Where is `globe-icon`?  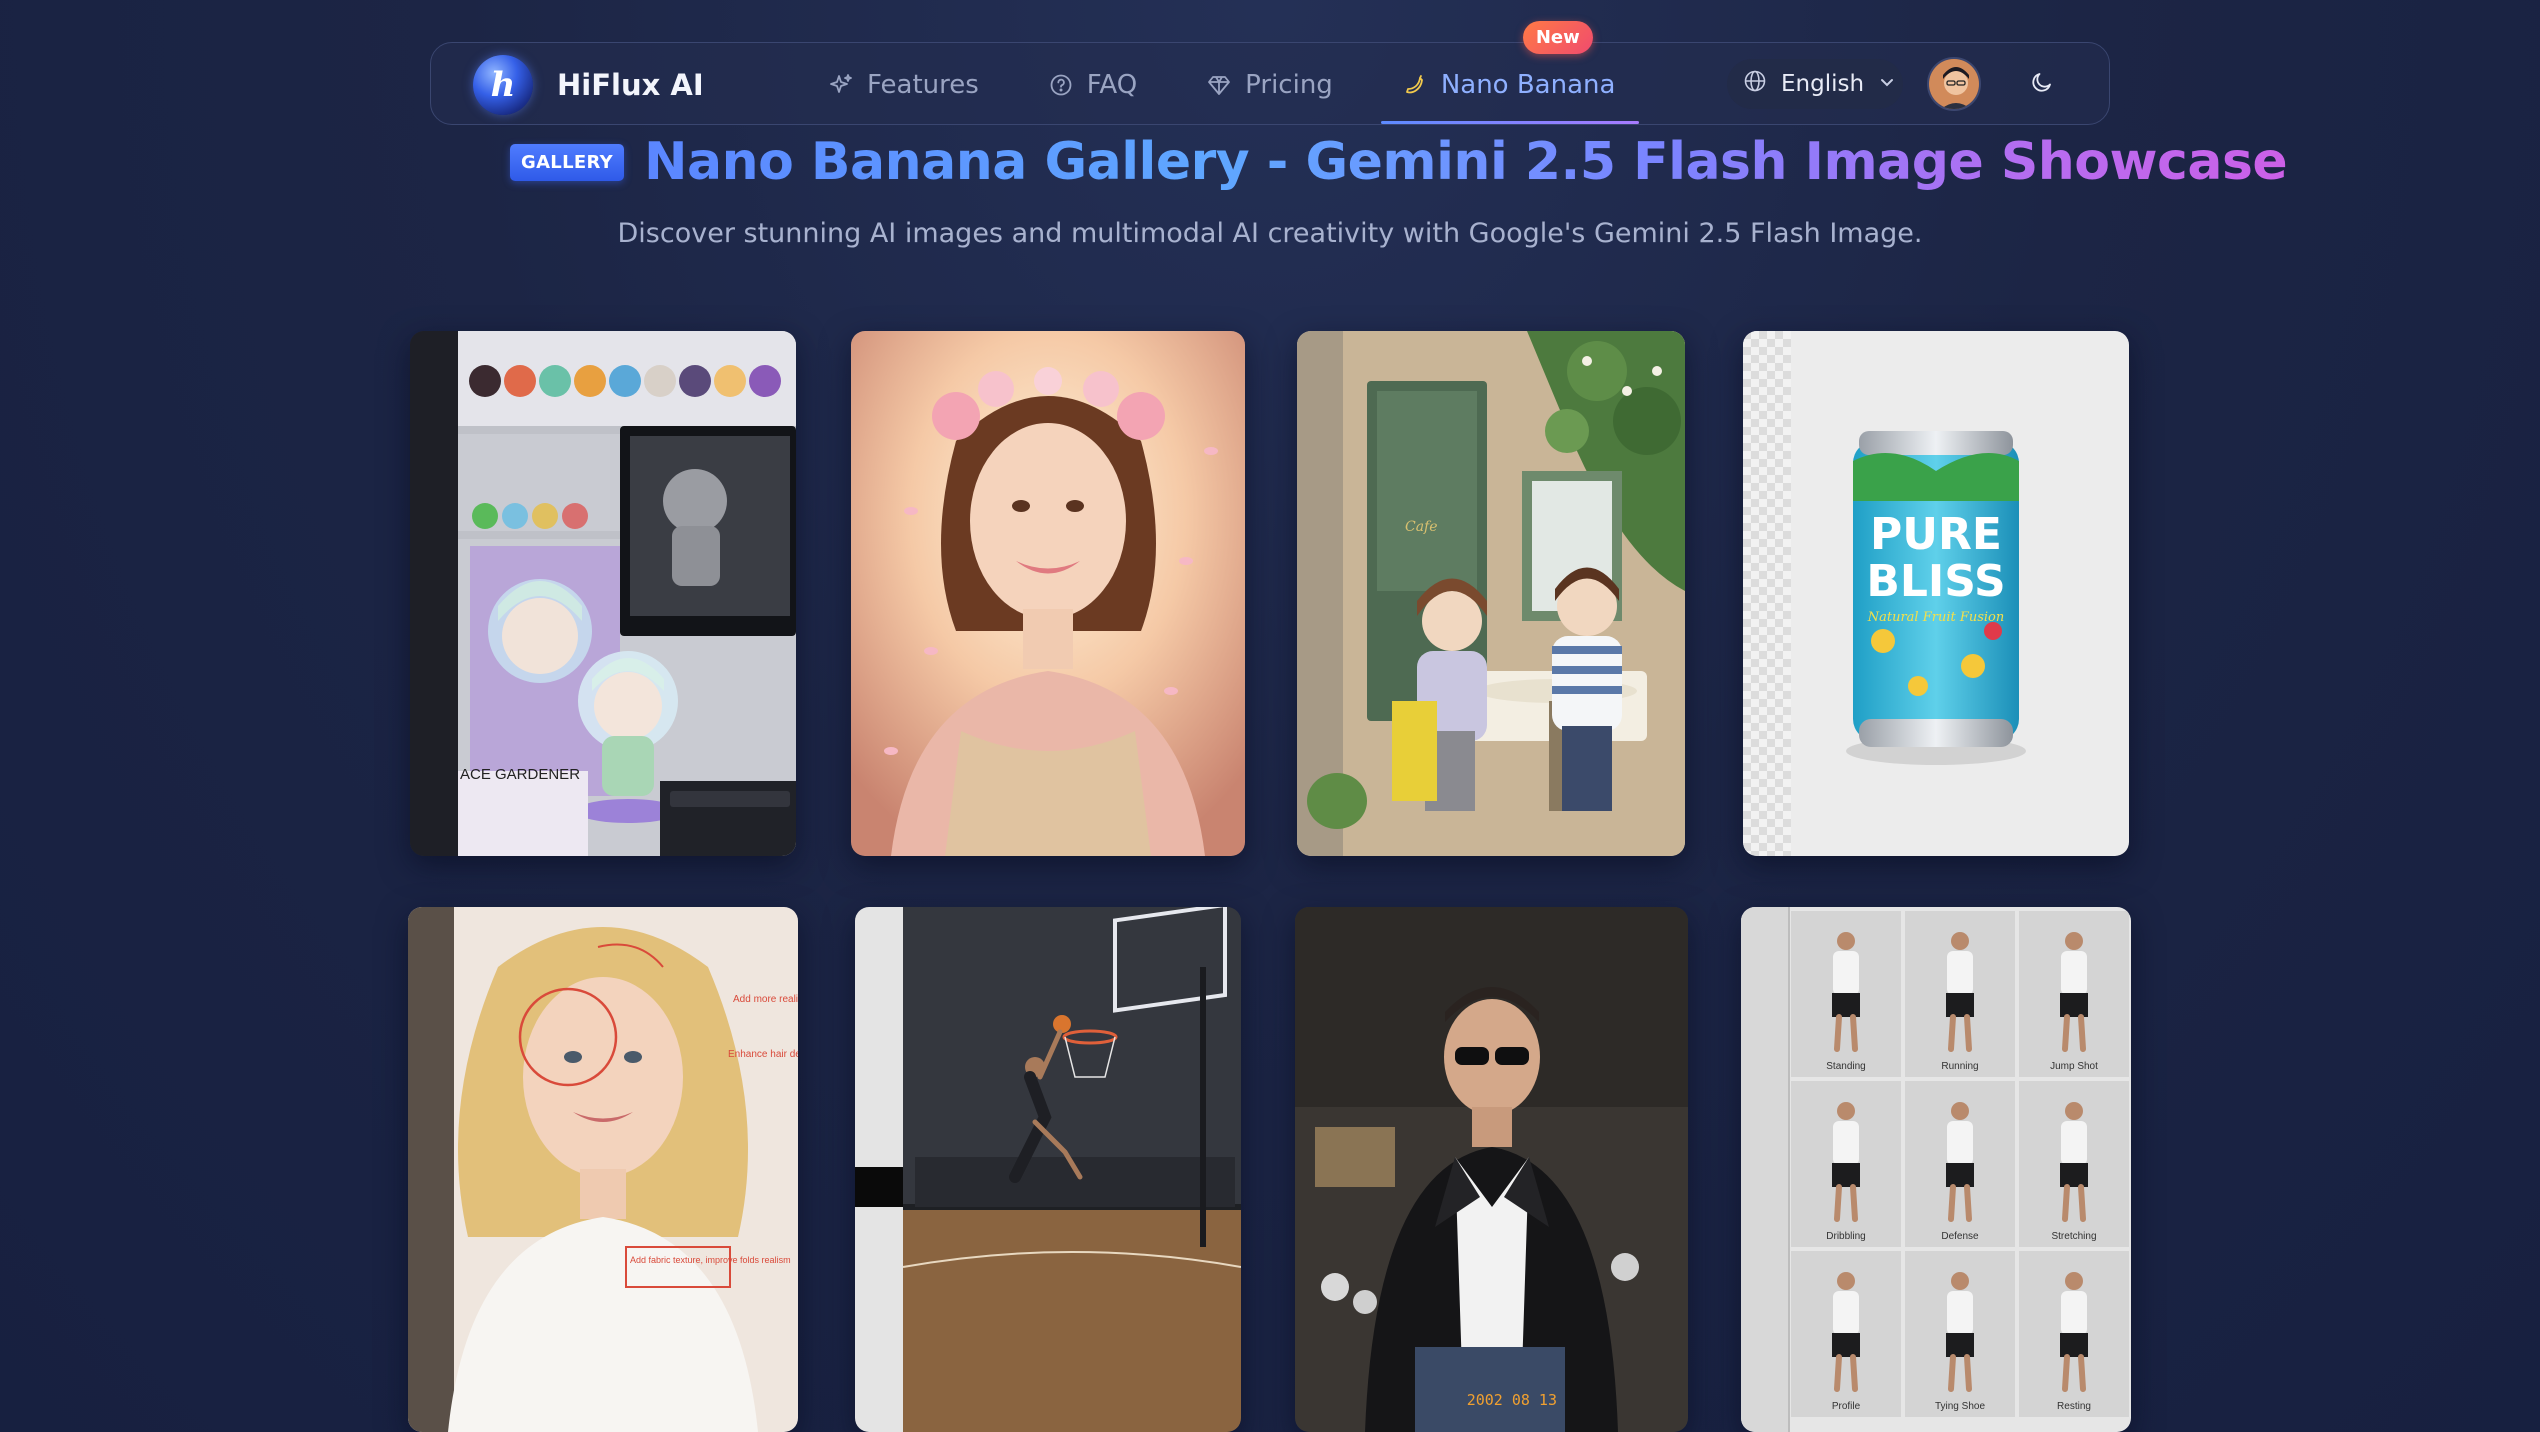
globe-icon is located at coordinates (1755, 84).